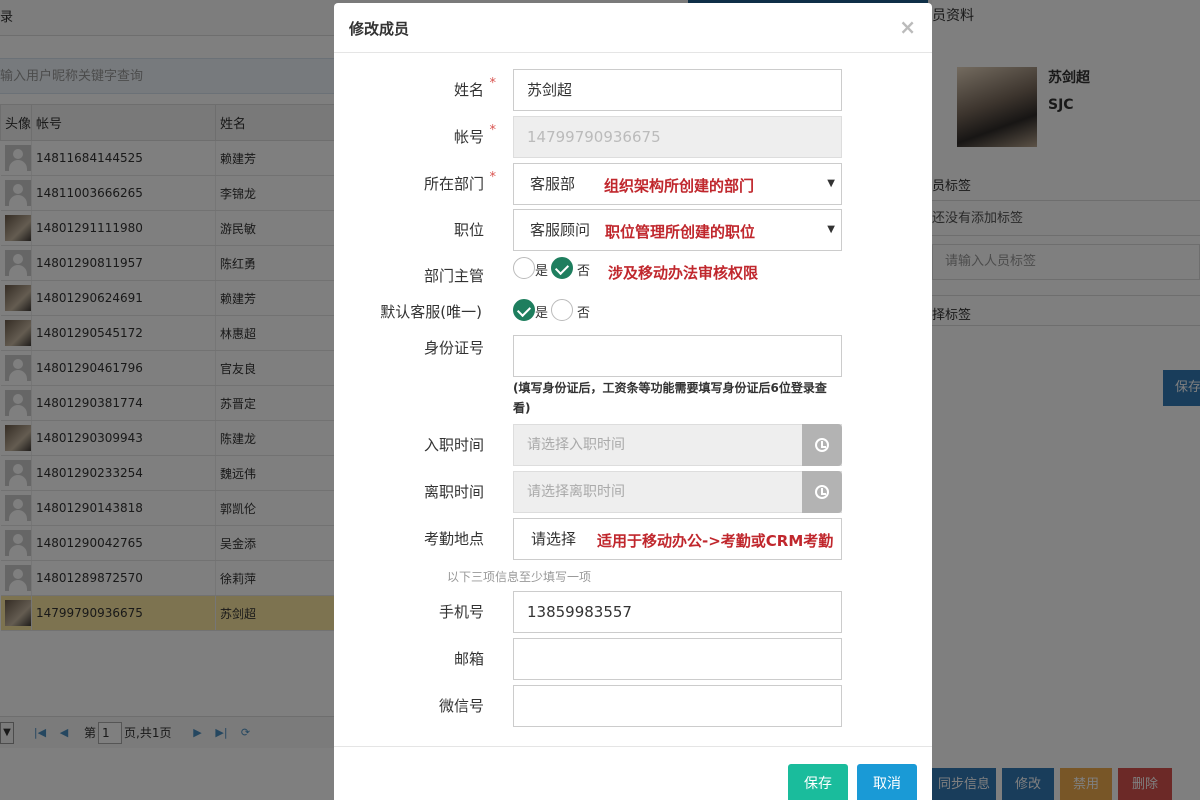 Image resolution: width=1200 pixels, height=800 pixels. I want to click on leave-date-label: 离职时间, so click(453, 492).